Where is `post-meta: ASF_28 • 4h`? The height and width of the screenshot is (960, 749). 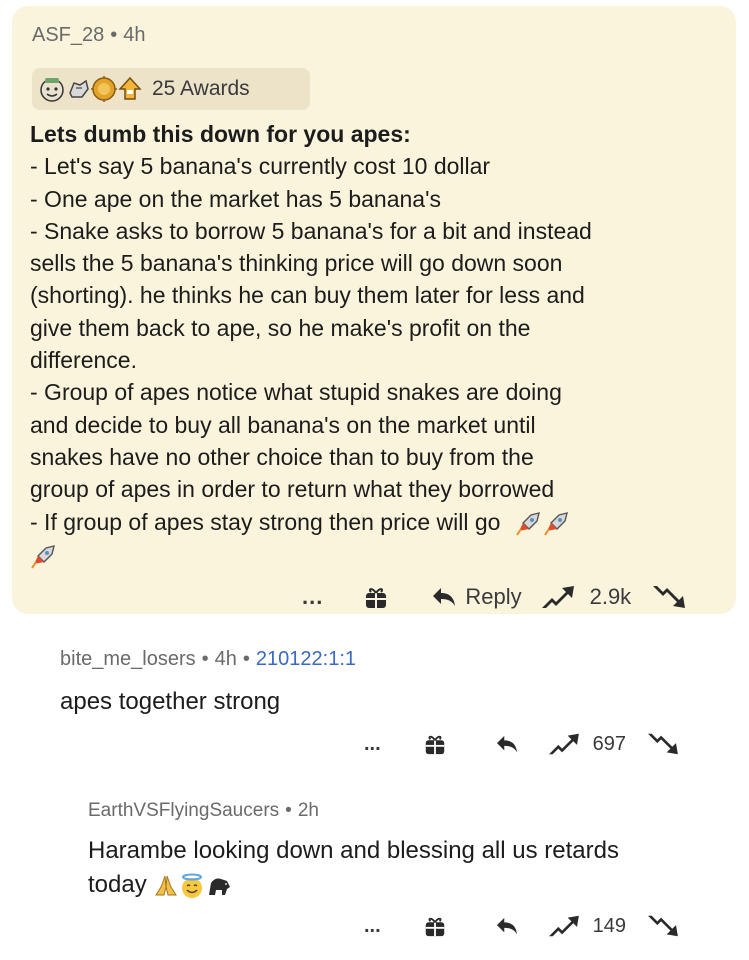 post-meta: ASF_28 • 4h is located at coordinates (89, 35).